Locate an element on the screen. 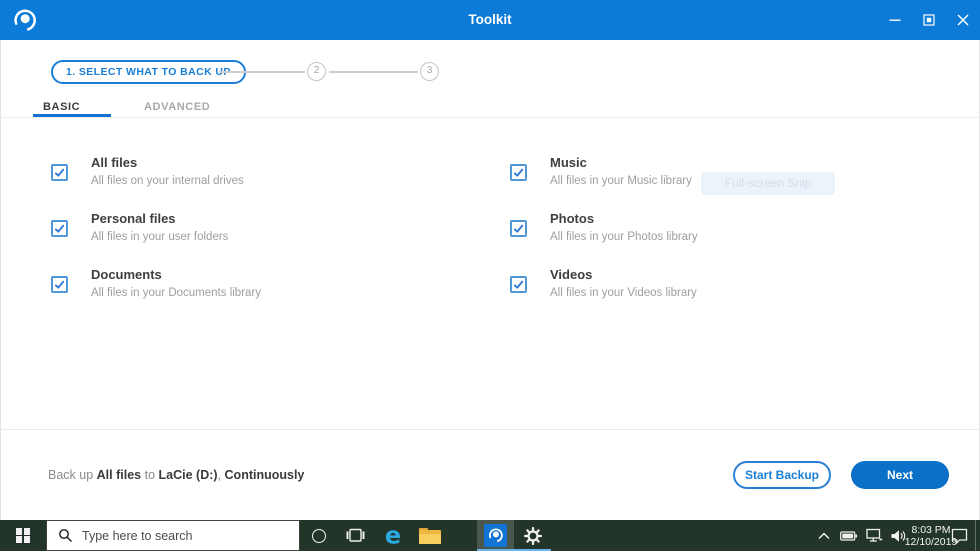 This screenshot has width=980, height=551. edge-button: e is located at coordinates (392, 535).